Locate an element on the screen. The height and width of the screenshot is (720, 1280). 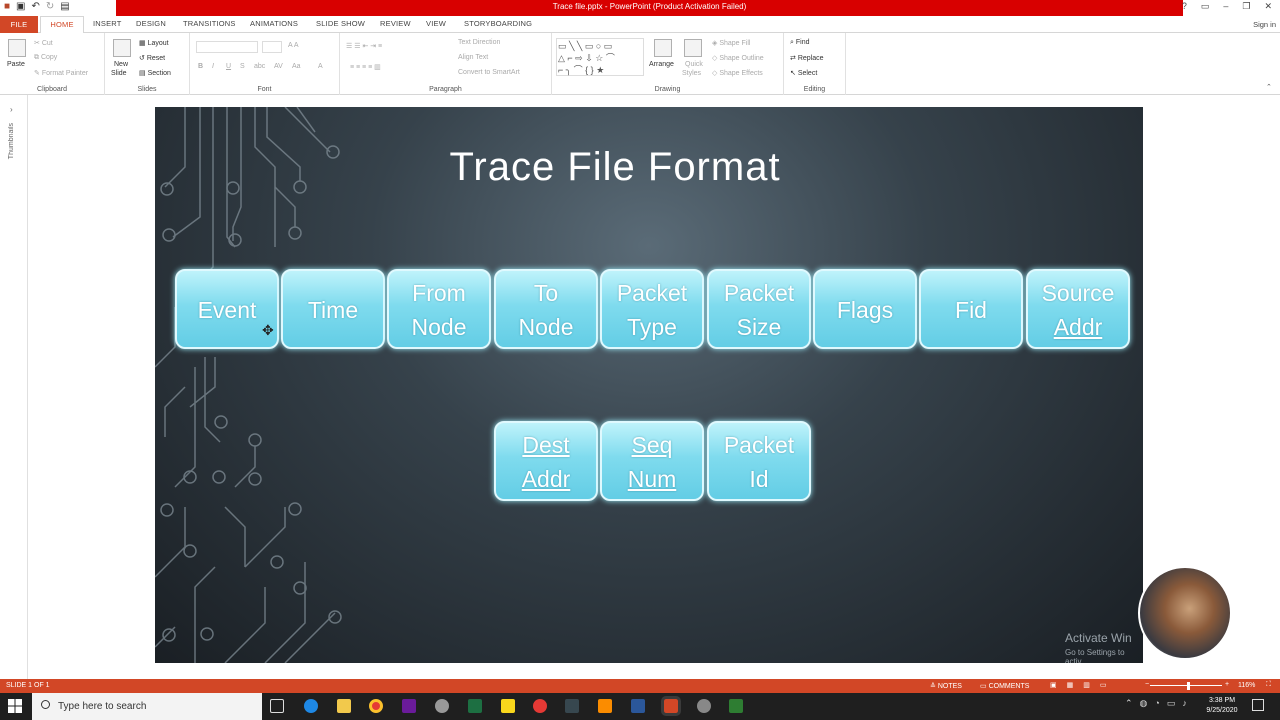
font-size-select is located at coordinates (272, 47).